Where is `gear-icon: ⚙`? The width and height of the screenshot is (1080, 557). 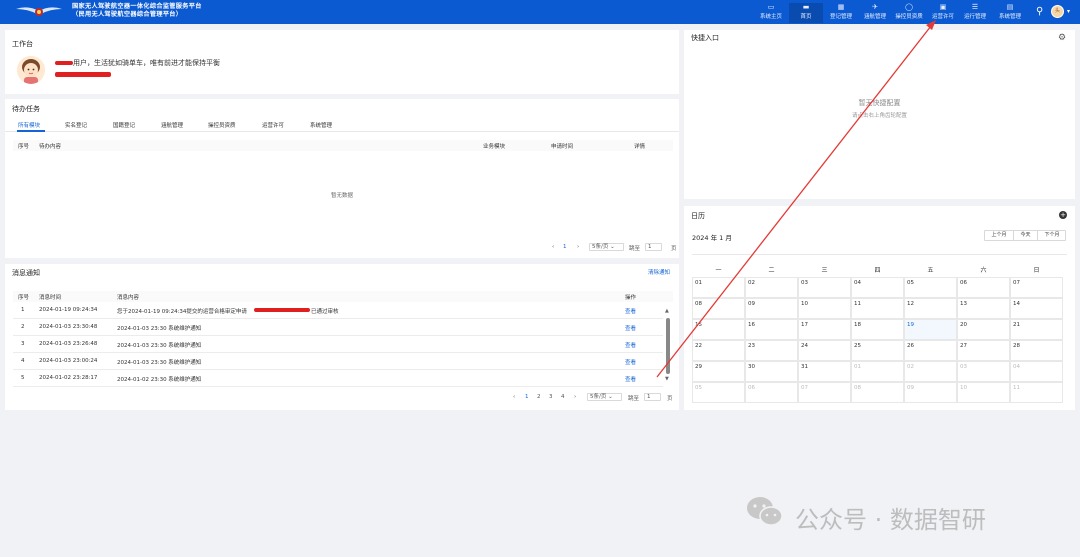
gear-icon: ⚙ is located at coordinates (1062, 38).